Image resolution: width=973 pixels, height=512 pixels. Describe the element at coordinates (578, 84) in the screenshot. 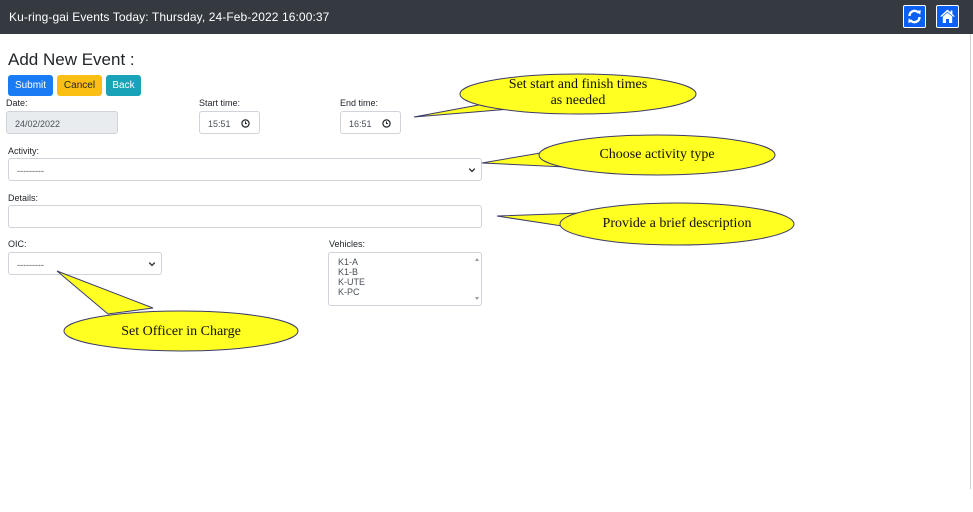

I see `callout-times-line1: Set start and finish times` at that location.